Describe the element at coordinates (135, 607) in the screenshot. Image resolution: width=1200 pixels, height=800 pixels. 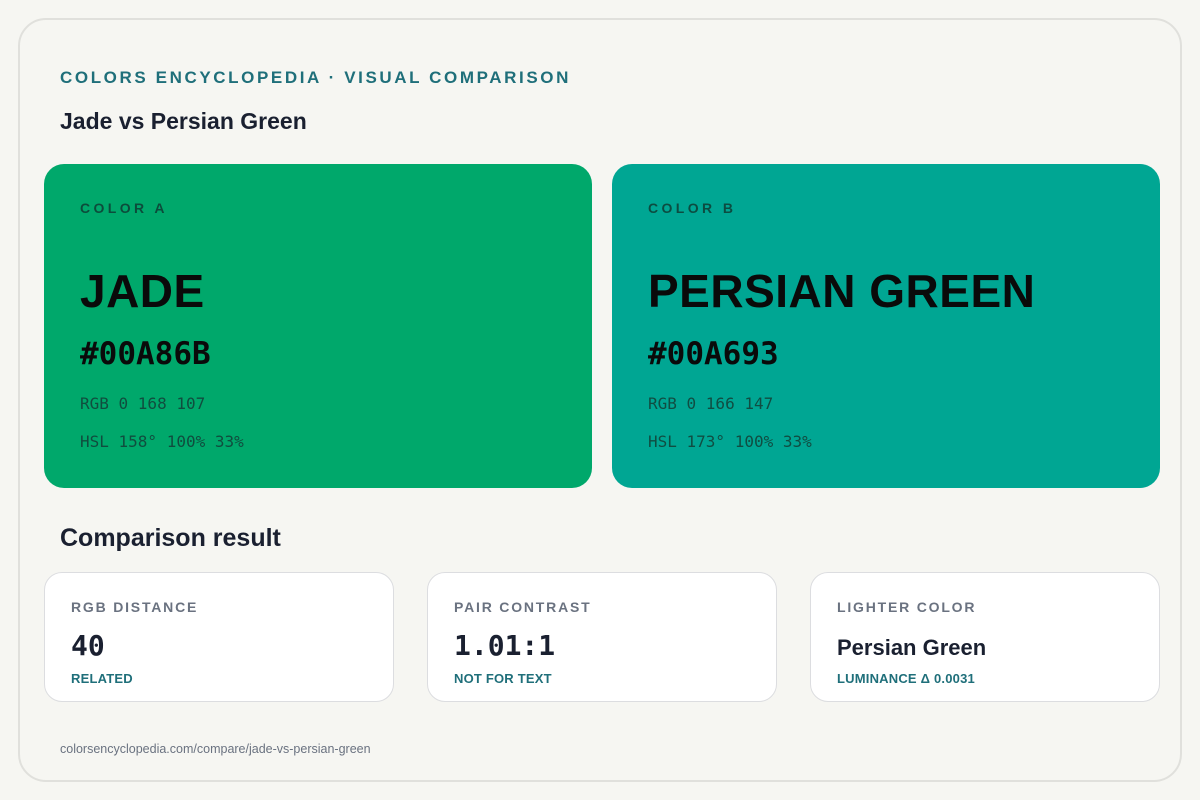
I see `card-label: RGB DISTANCE` at that location.